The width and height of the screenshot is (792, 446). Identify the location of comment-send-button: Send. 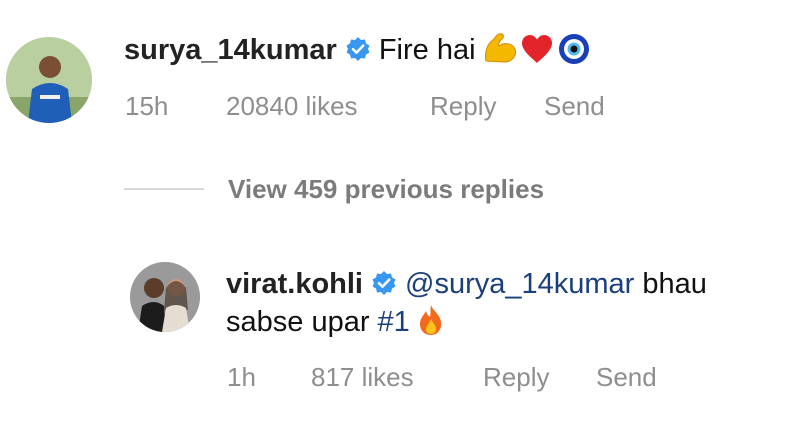
(574, 106).